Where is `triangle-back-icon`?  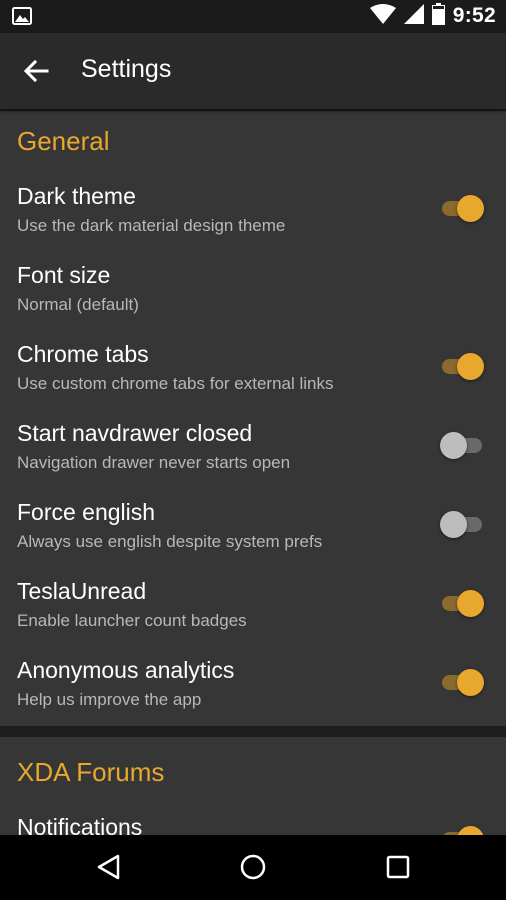 triangle-back-icon is located at coordinates (108, 867).